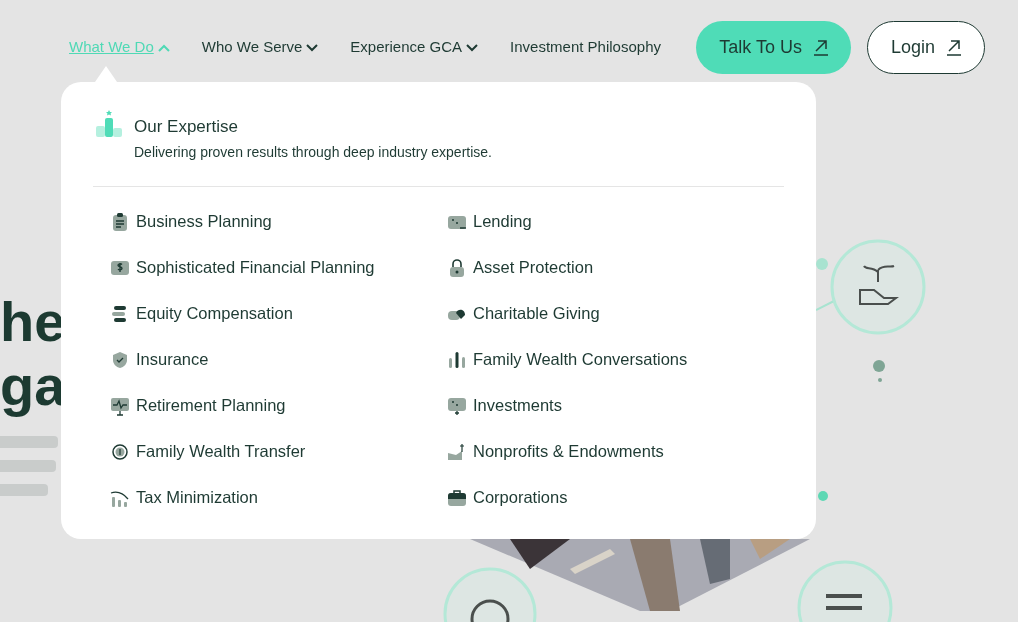 The height and width of the screenshot is (622, 1018). What do you see at coordinates (773, 47) in the screenshot?
I see `talk-button: Talk To Us` at bounding box center [773, 47].